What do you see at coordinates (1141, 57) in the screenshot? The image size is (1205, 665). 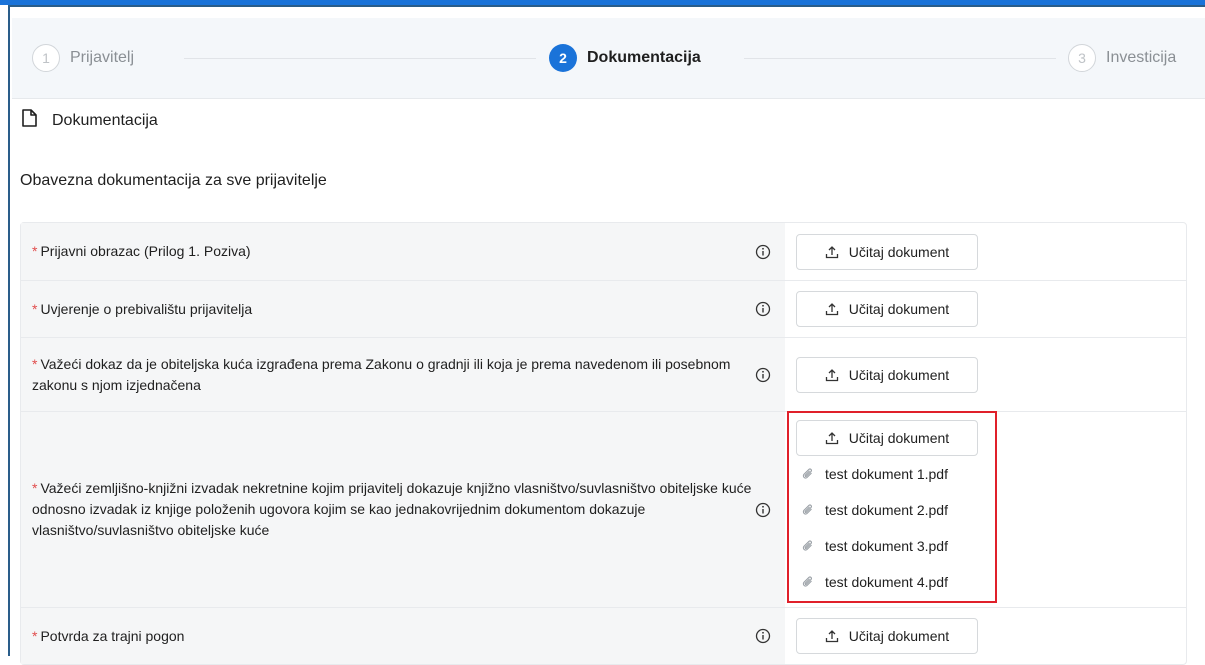 I see `step-label: Investicija` at bounding box center [1141, 57].